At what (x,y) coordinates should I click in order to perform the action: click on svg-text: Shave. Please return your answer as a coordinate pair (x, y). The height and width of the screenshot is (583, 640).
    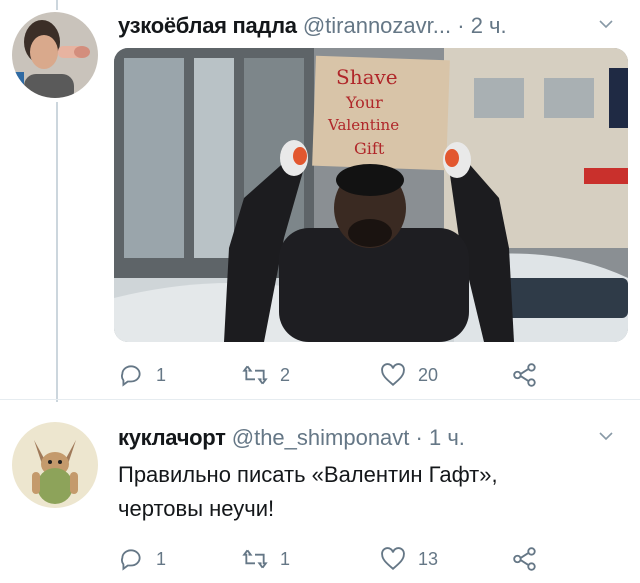
    Looking at the image, I should click on (367, 77).